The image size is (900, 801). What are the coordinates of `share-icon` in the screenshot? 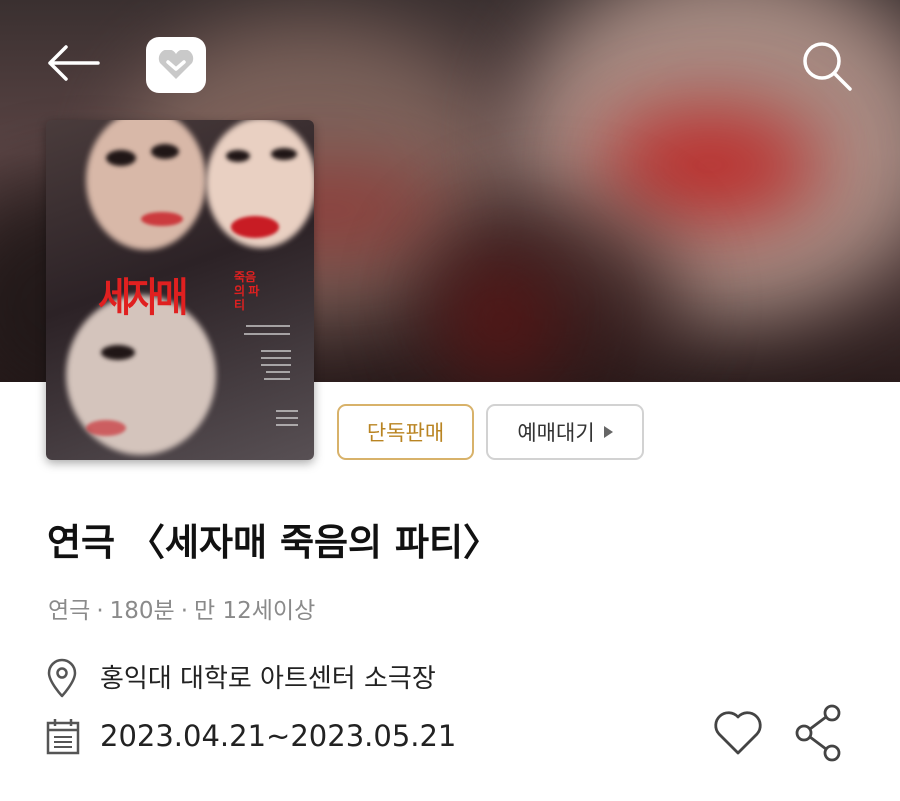 It's located at (818, 733).